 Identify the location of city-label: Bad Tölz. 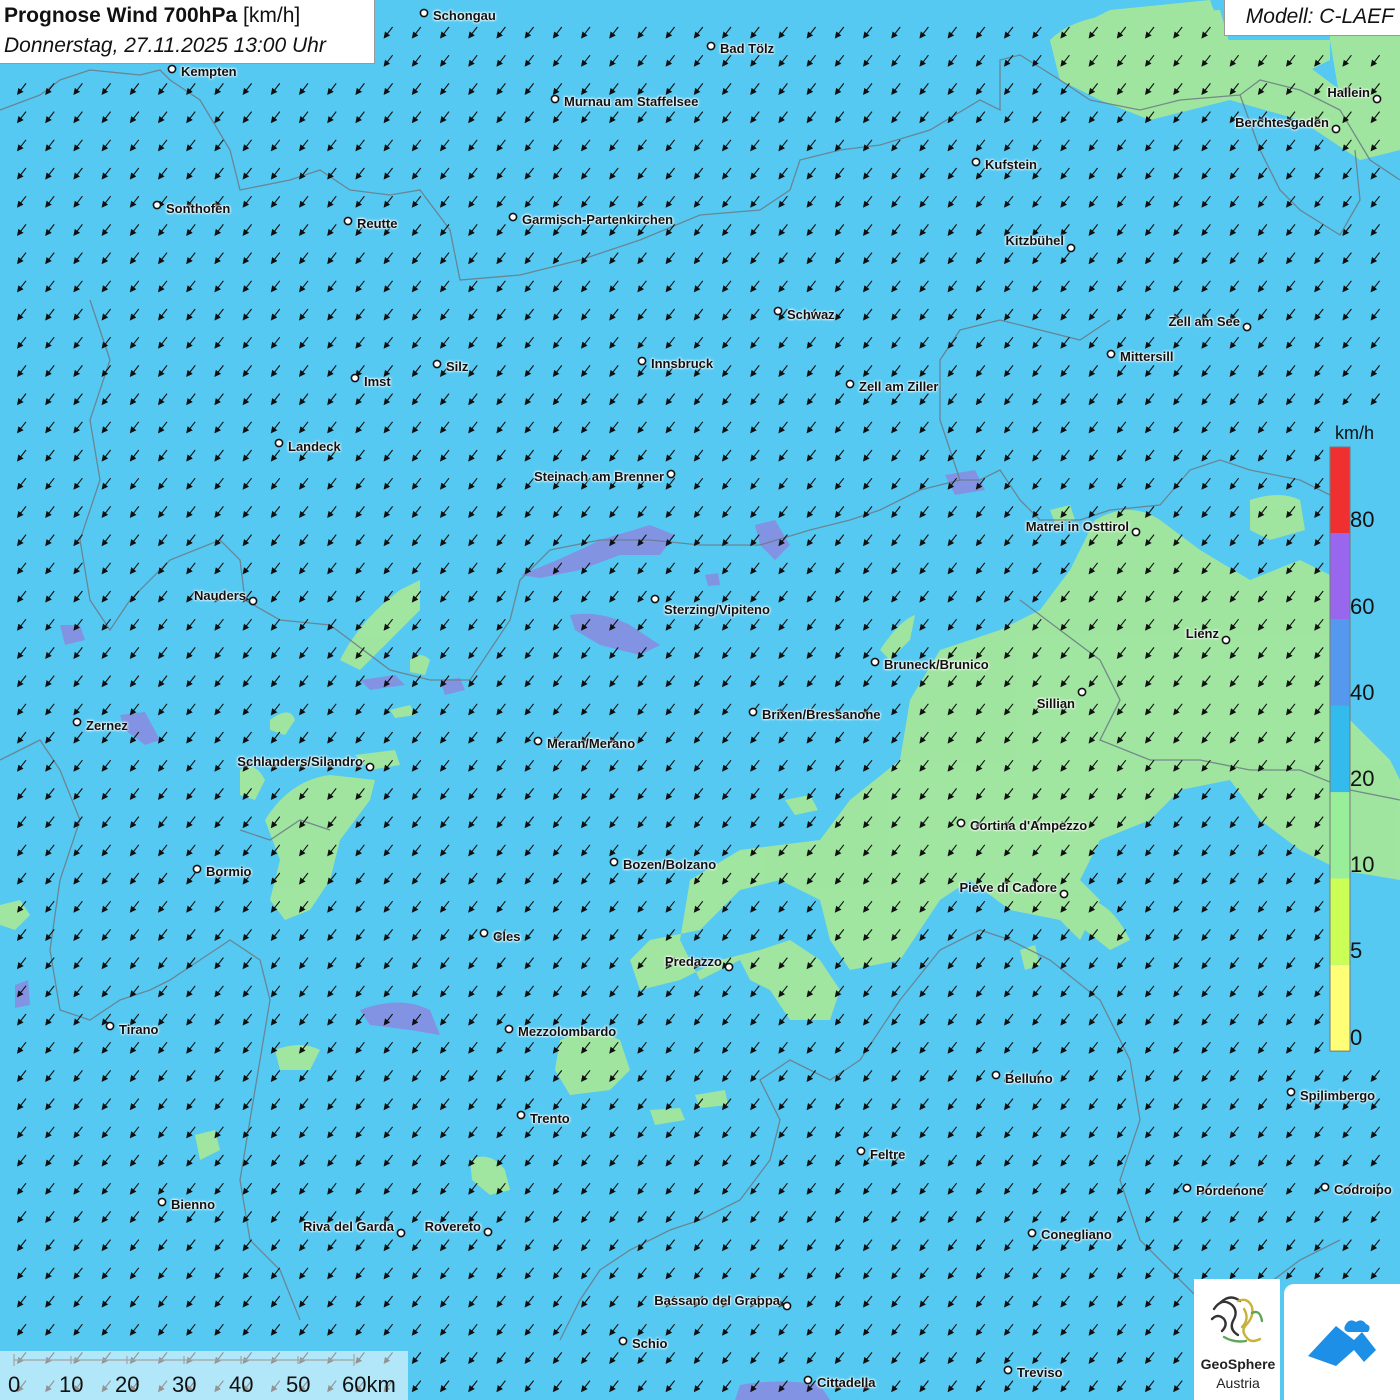
(747, 48).